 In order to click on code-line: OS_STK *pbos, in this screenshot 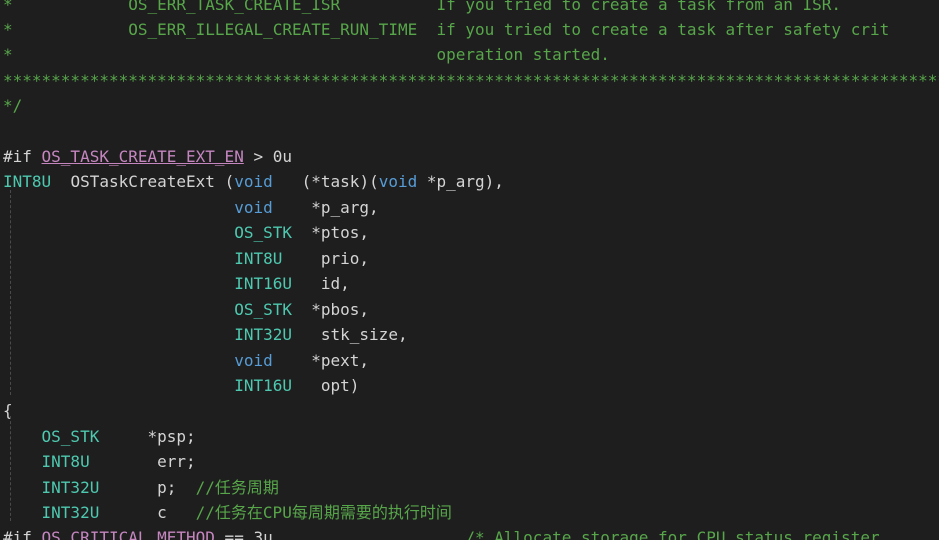, I will do `click(186, 310)`.